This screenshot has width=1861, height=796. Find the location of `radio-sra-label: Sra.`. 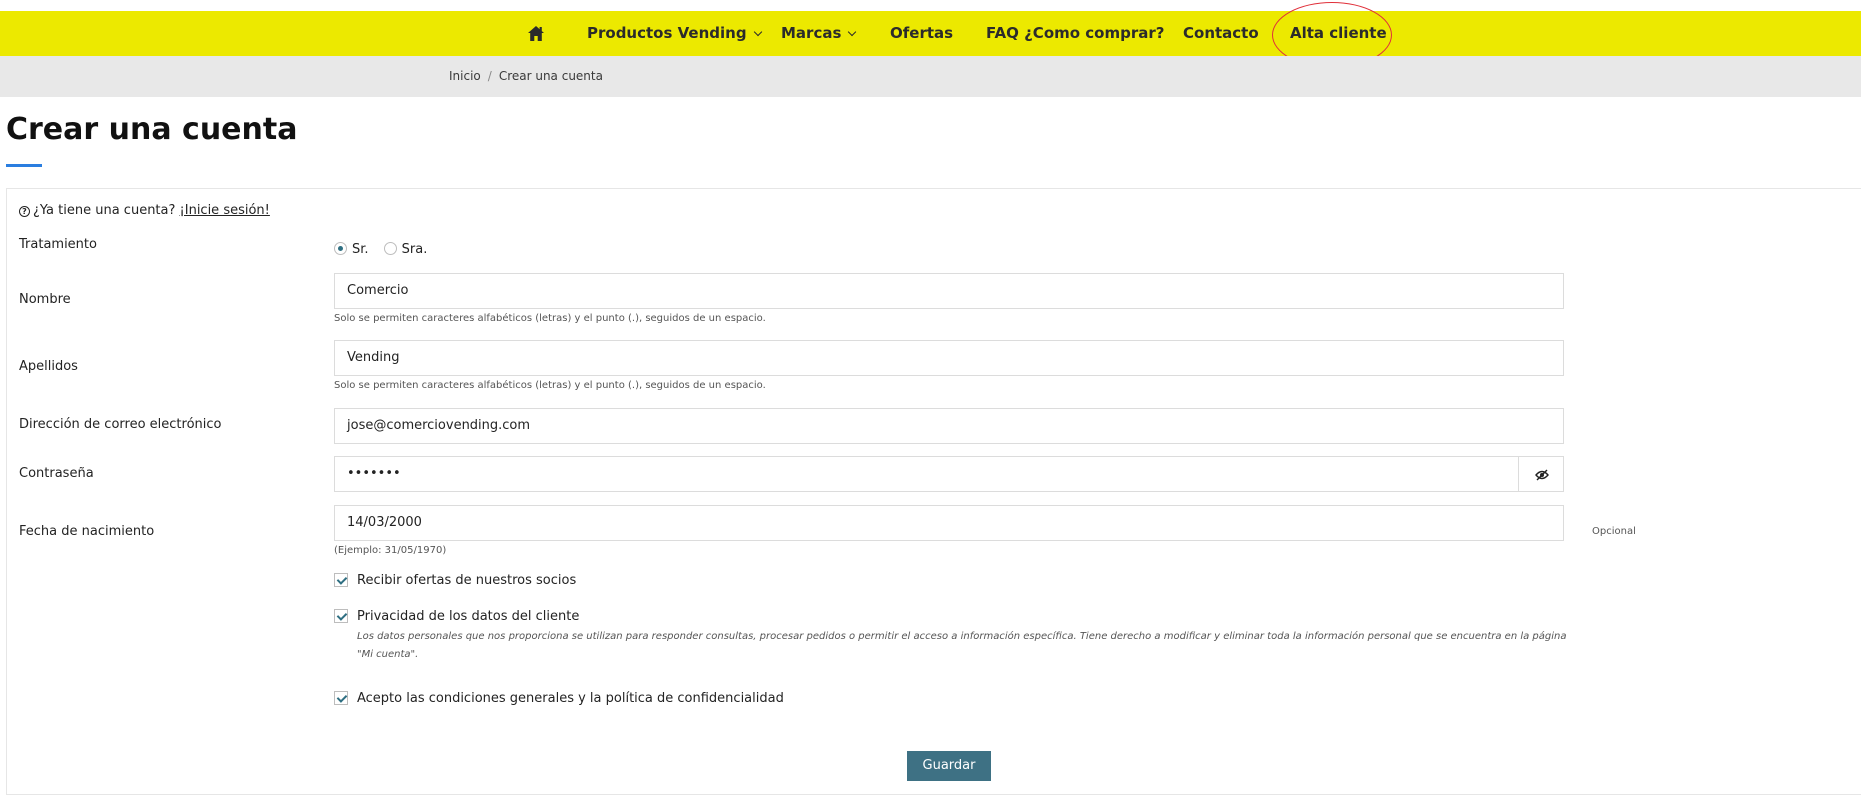

radio-sra-label: Sra. is located at coordinates (414, 249).